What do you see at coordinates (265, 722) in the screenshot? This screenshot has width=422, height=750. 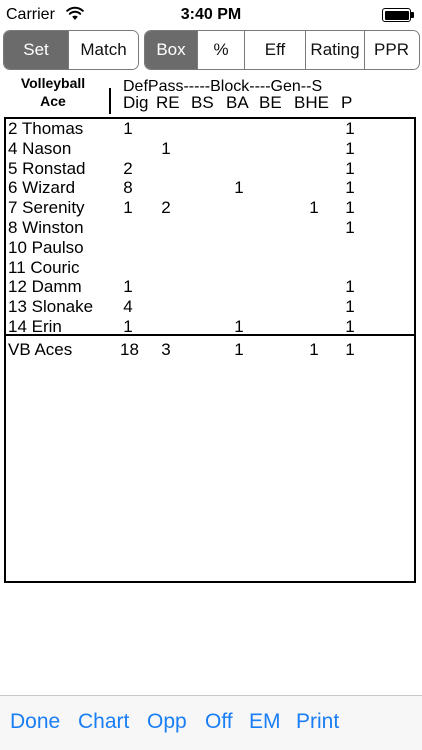 I see `em-button: EM` at bounding box center [265, 722].